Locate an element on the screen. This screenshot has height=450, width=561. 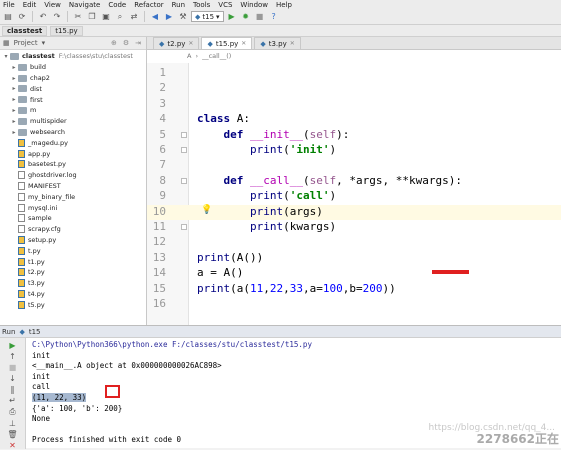
tree-item: mysql.ini is located at coordinates (33, 207).